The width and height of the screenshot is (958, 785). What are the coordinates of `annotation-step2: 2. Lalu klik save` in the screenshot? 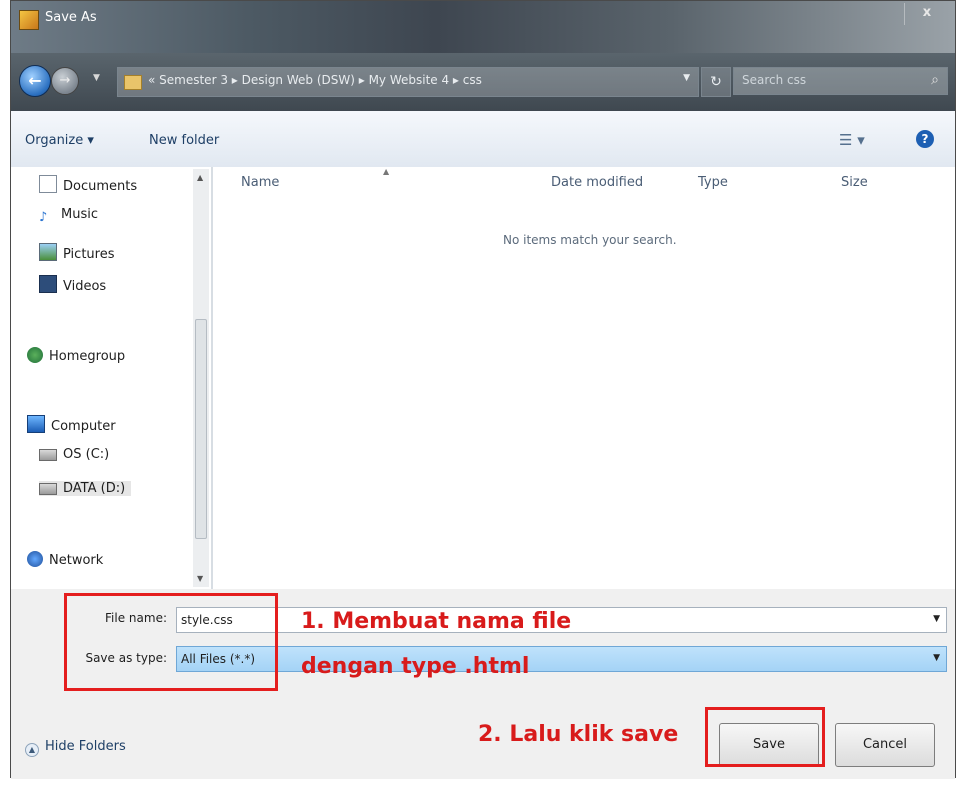 It's located at (578, 734).